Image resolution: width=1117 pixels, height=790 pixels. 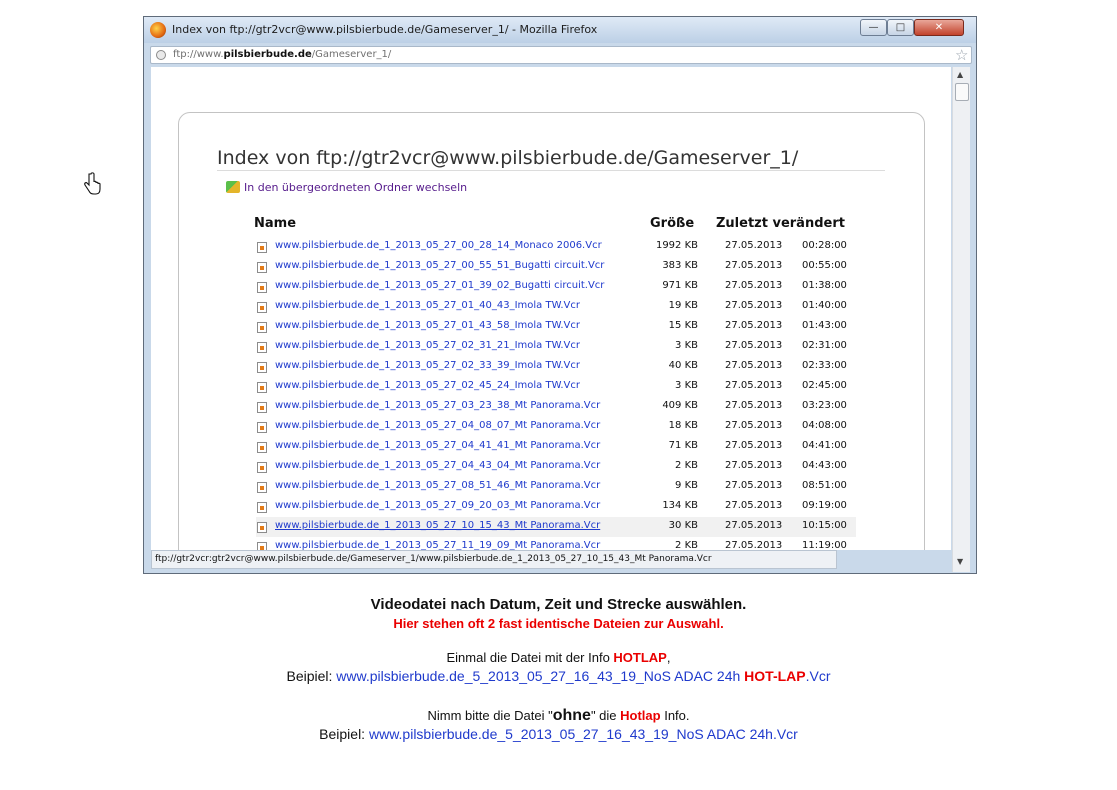 I want to click on folder-up-icon, so click(x=233, y=187).